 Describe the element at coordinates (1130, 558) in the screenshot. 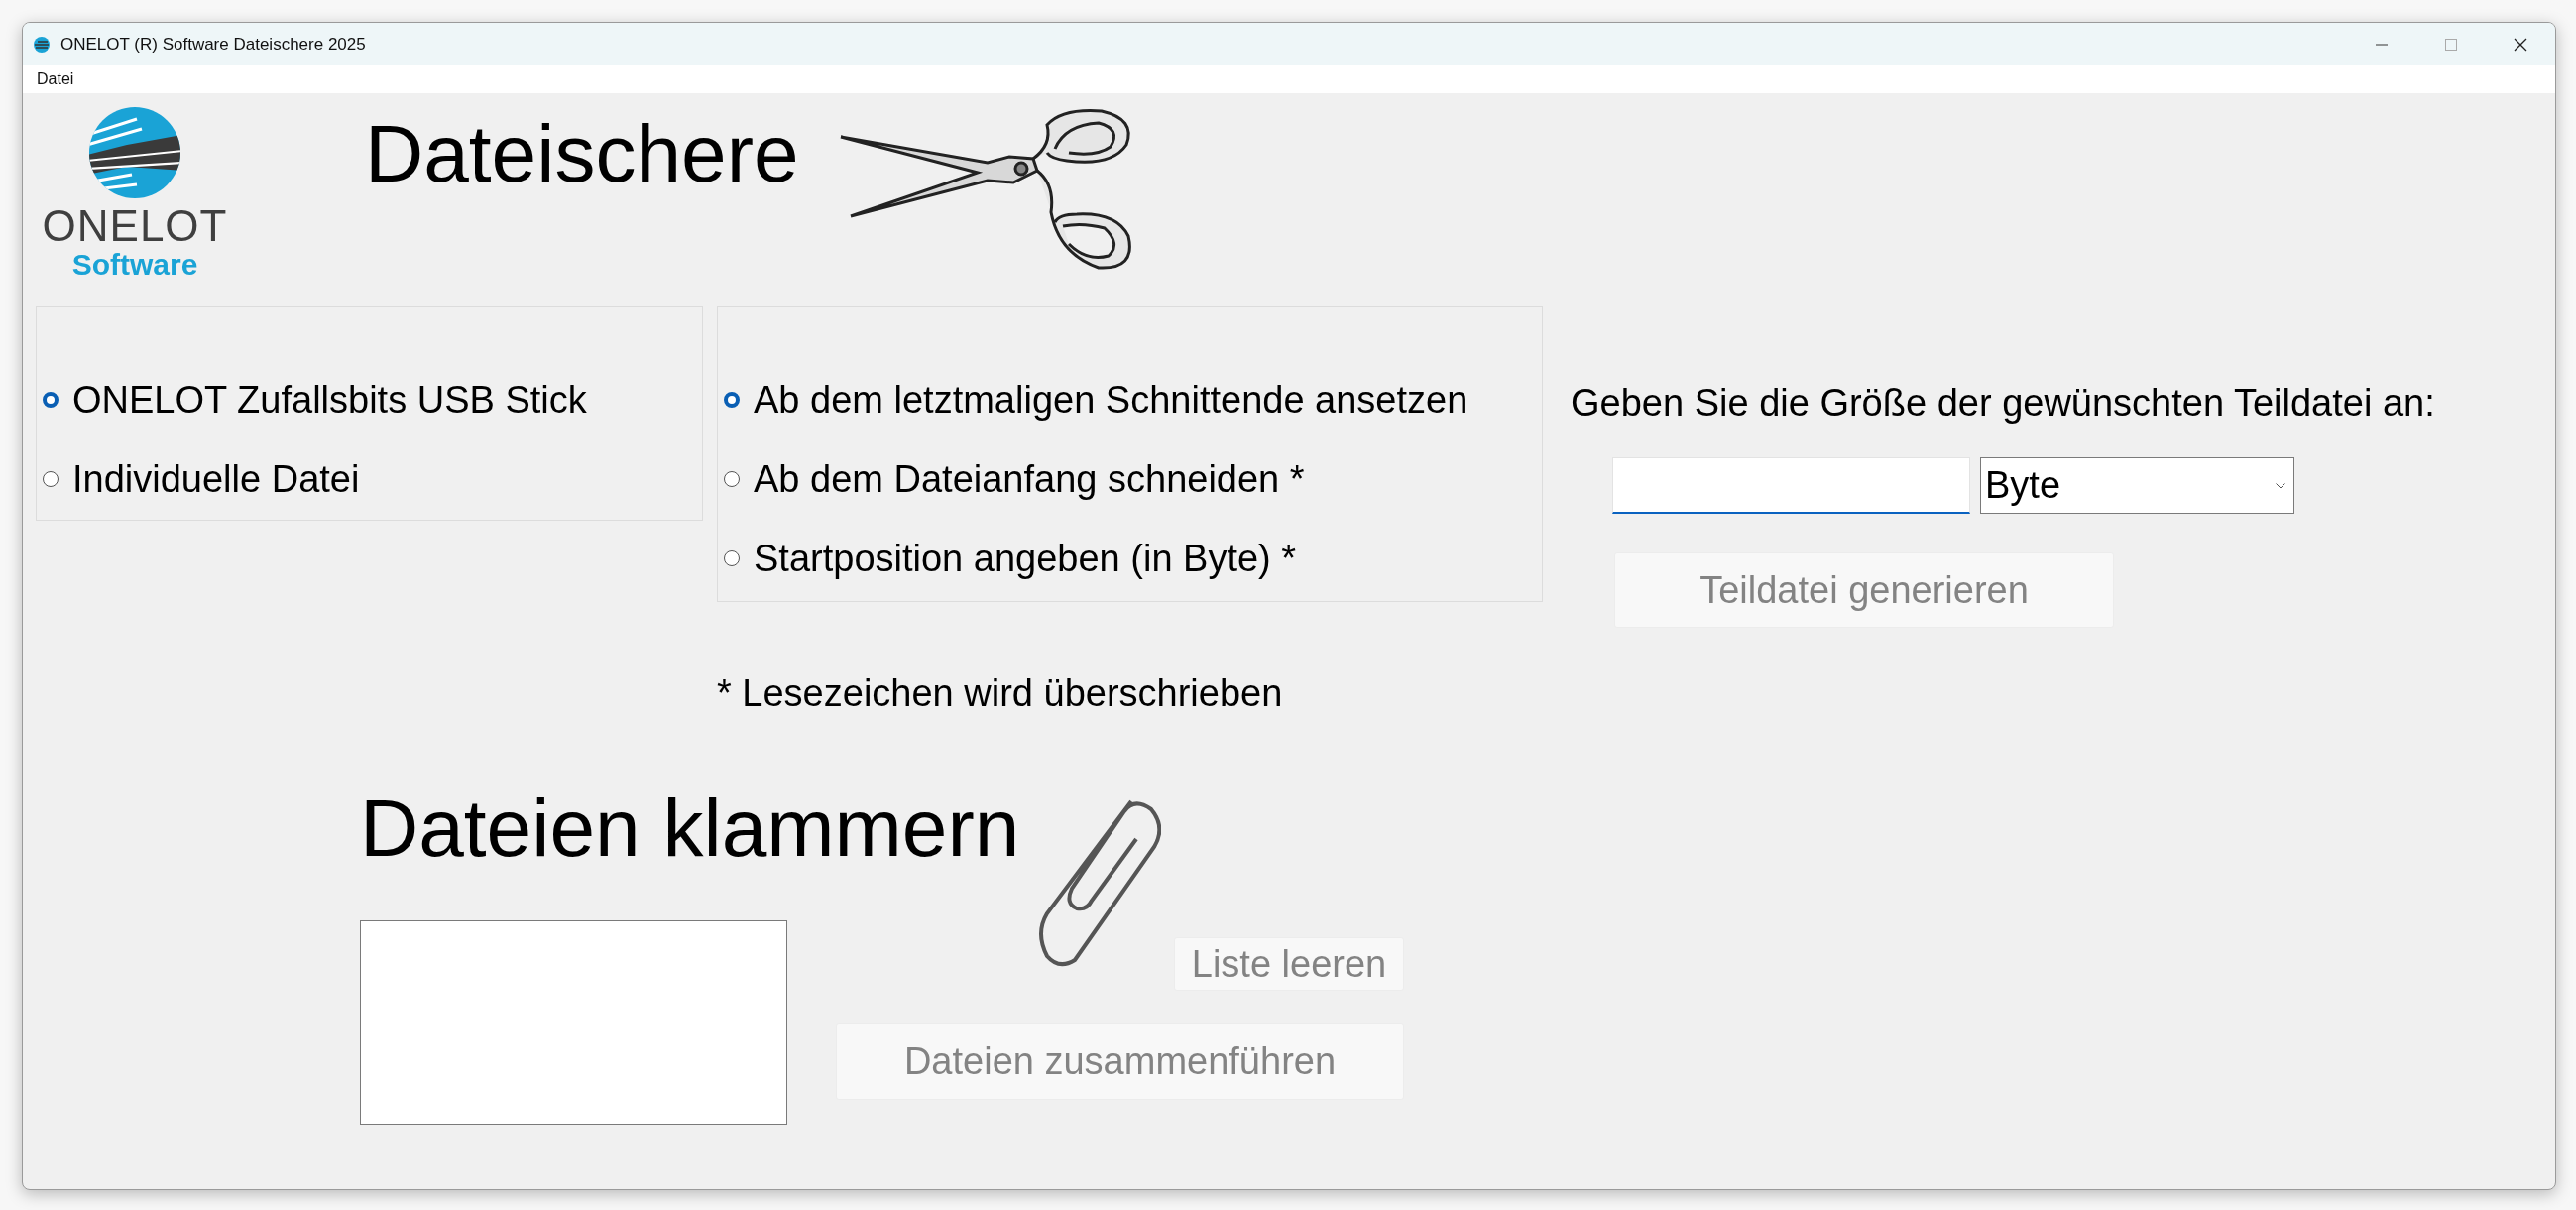

I see `radio-option: Startposition angeben (in Byte) *` at that location.